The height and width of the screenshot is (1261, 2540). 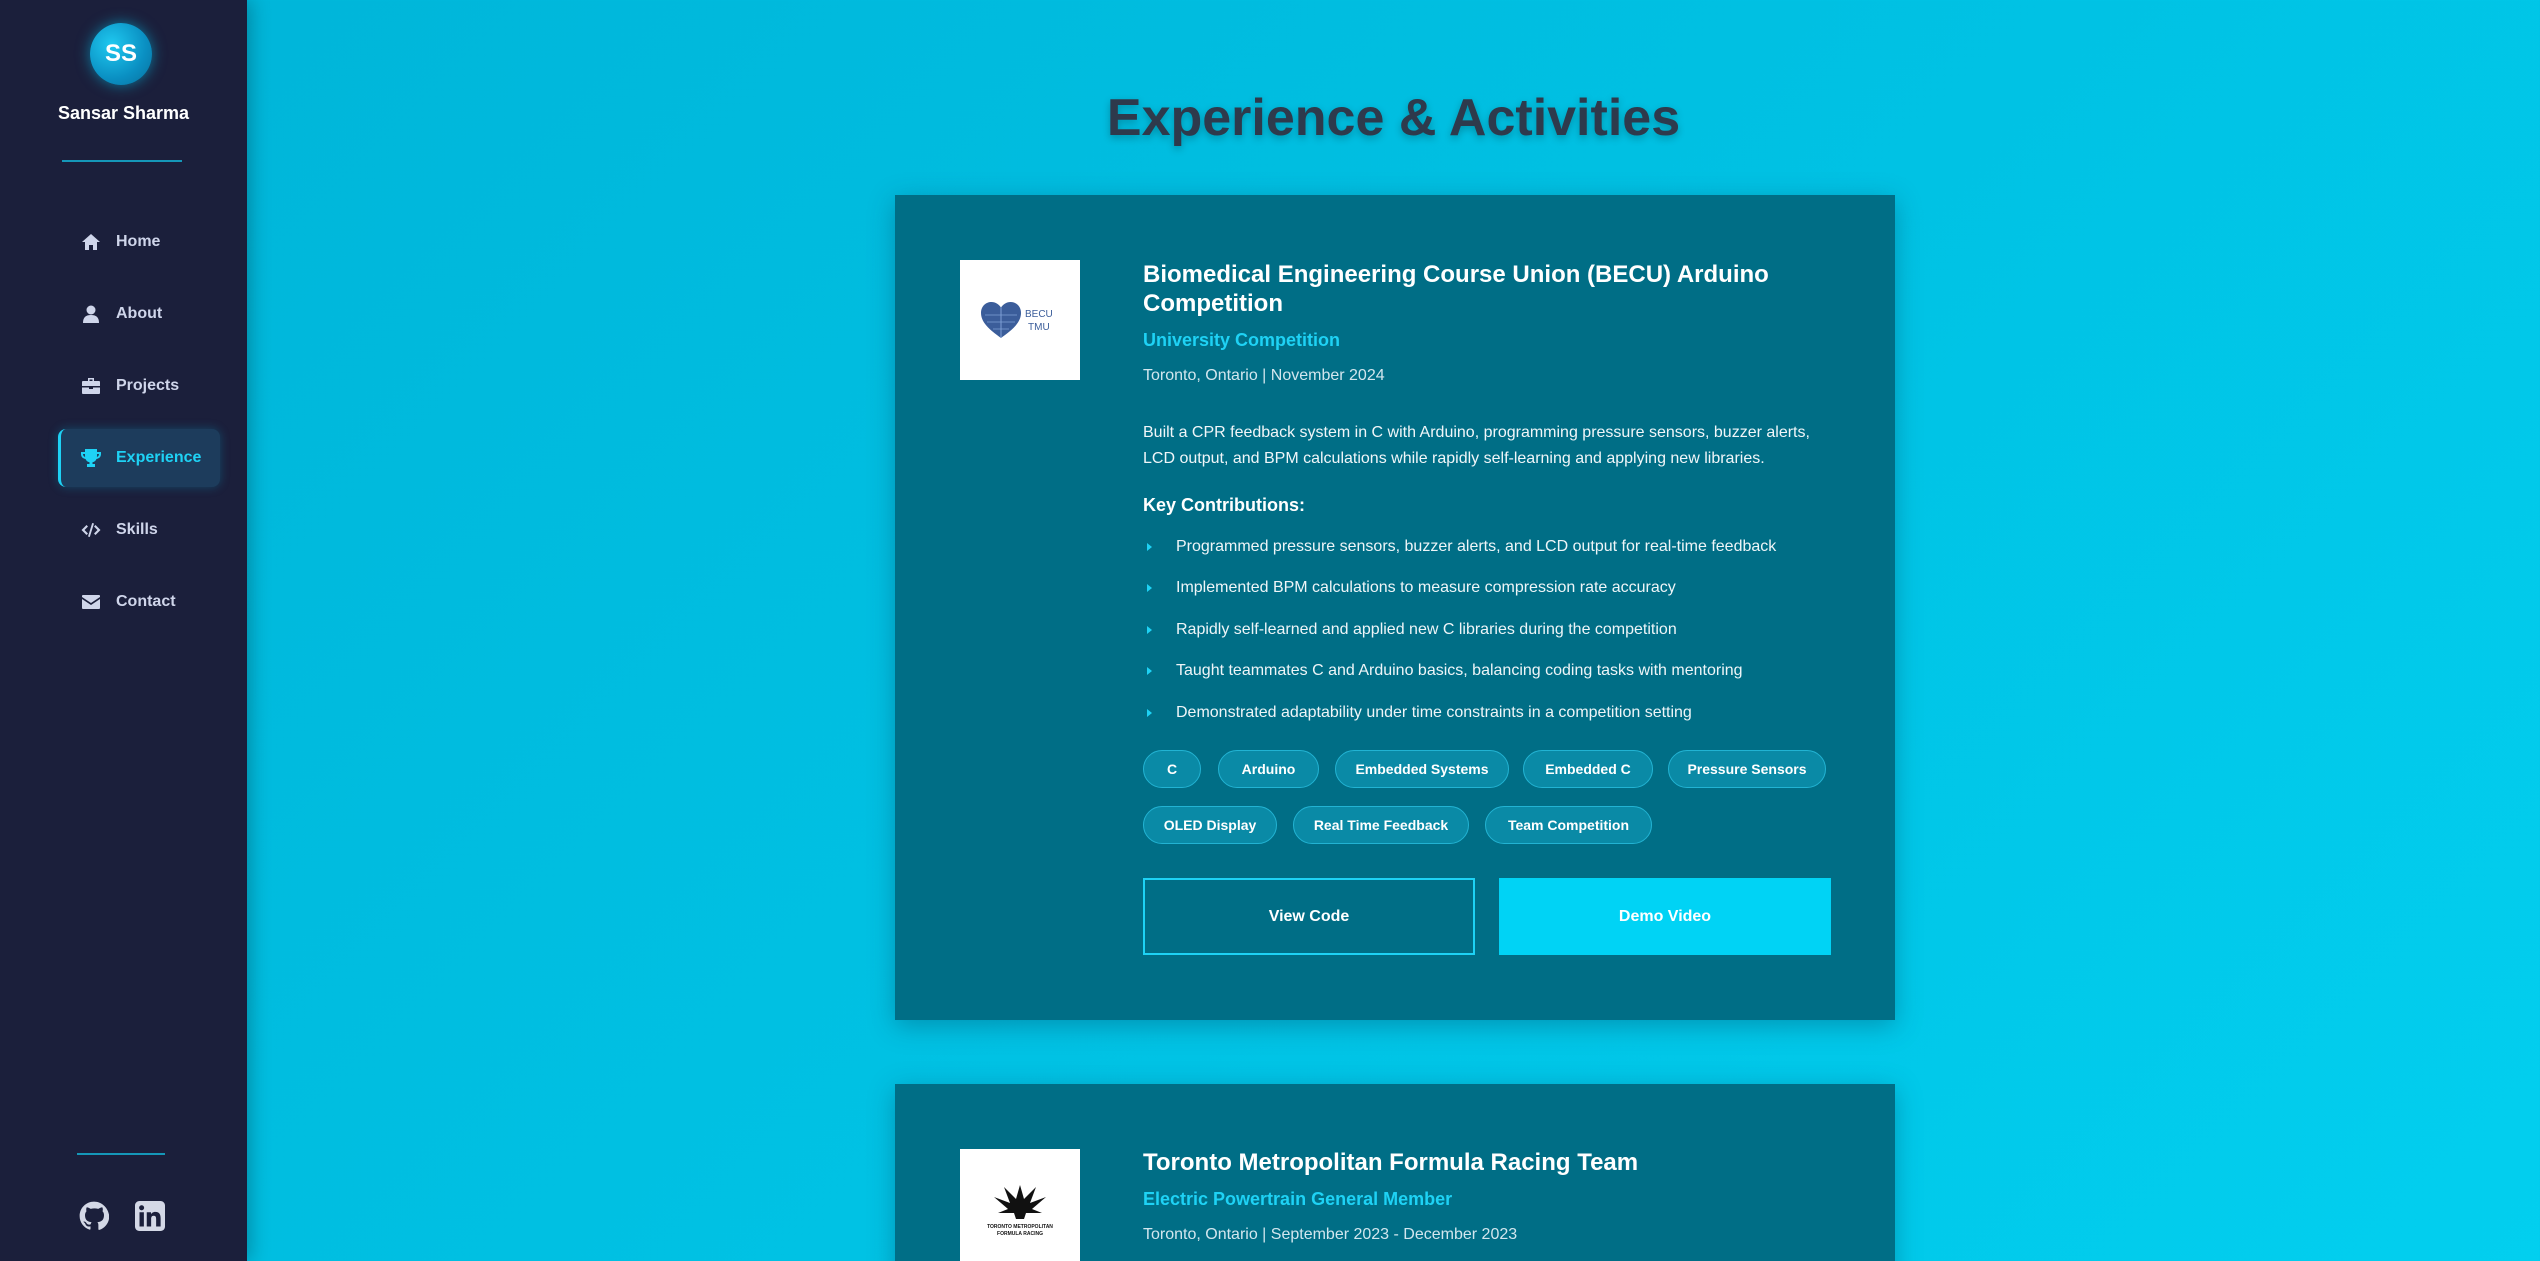 I want to click on becu-logo: BECU TMU, so click(x=1020, y=320).